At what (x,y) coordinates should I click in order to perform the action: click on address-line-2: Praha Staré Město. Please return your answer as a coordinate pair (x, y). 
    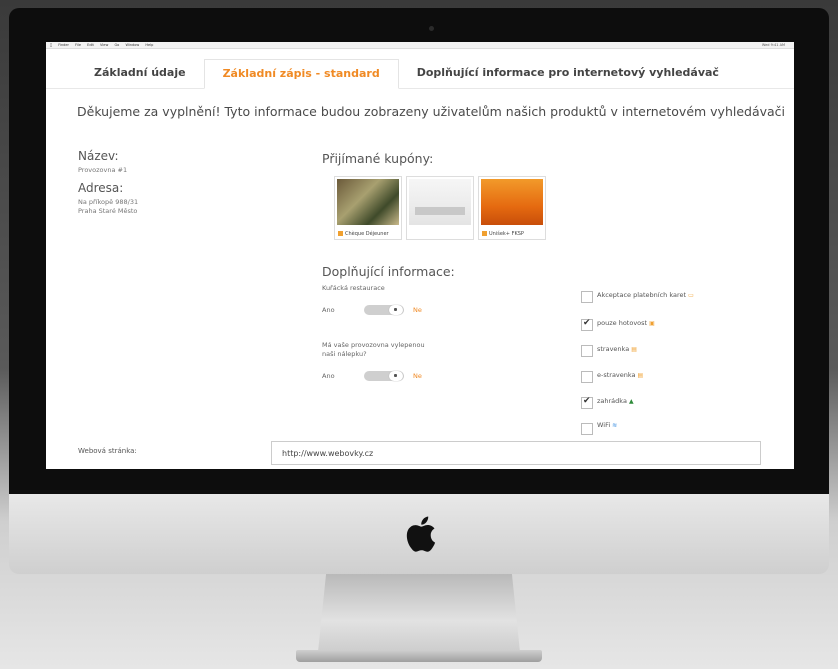
    Looking at the image, I should click on (108, 211).